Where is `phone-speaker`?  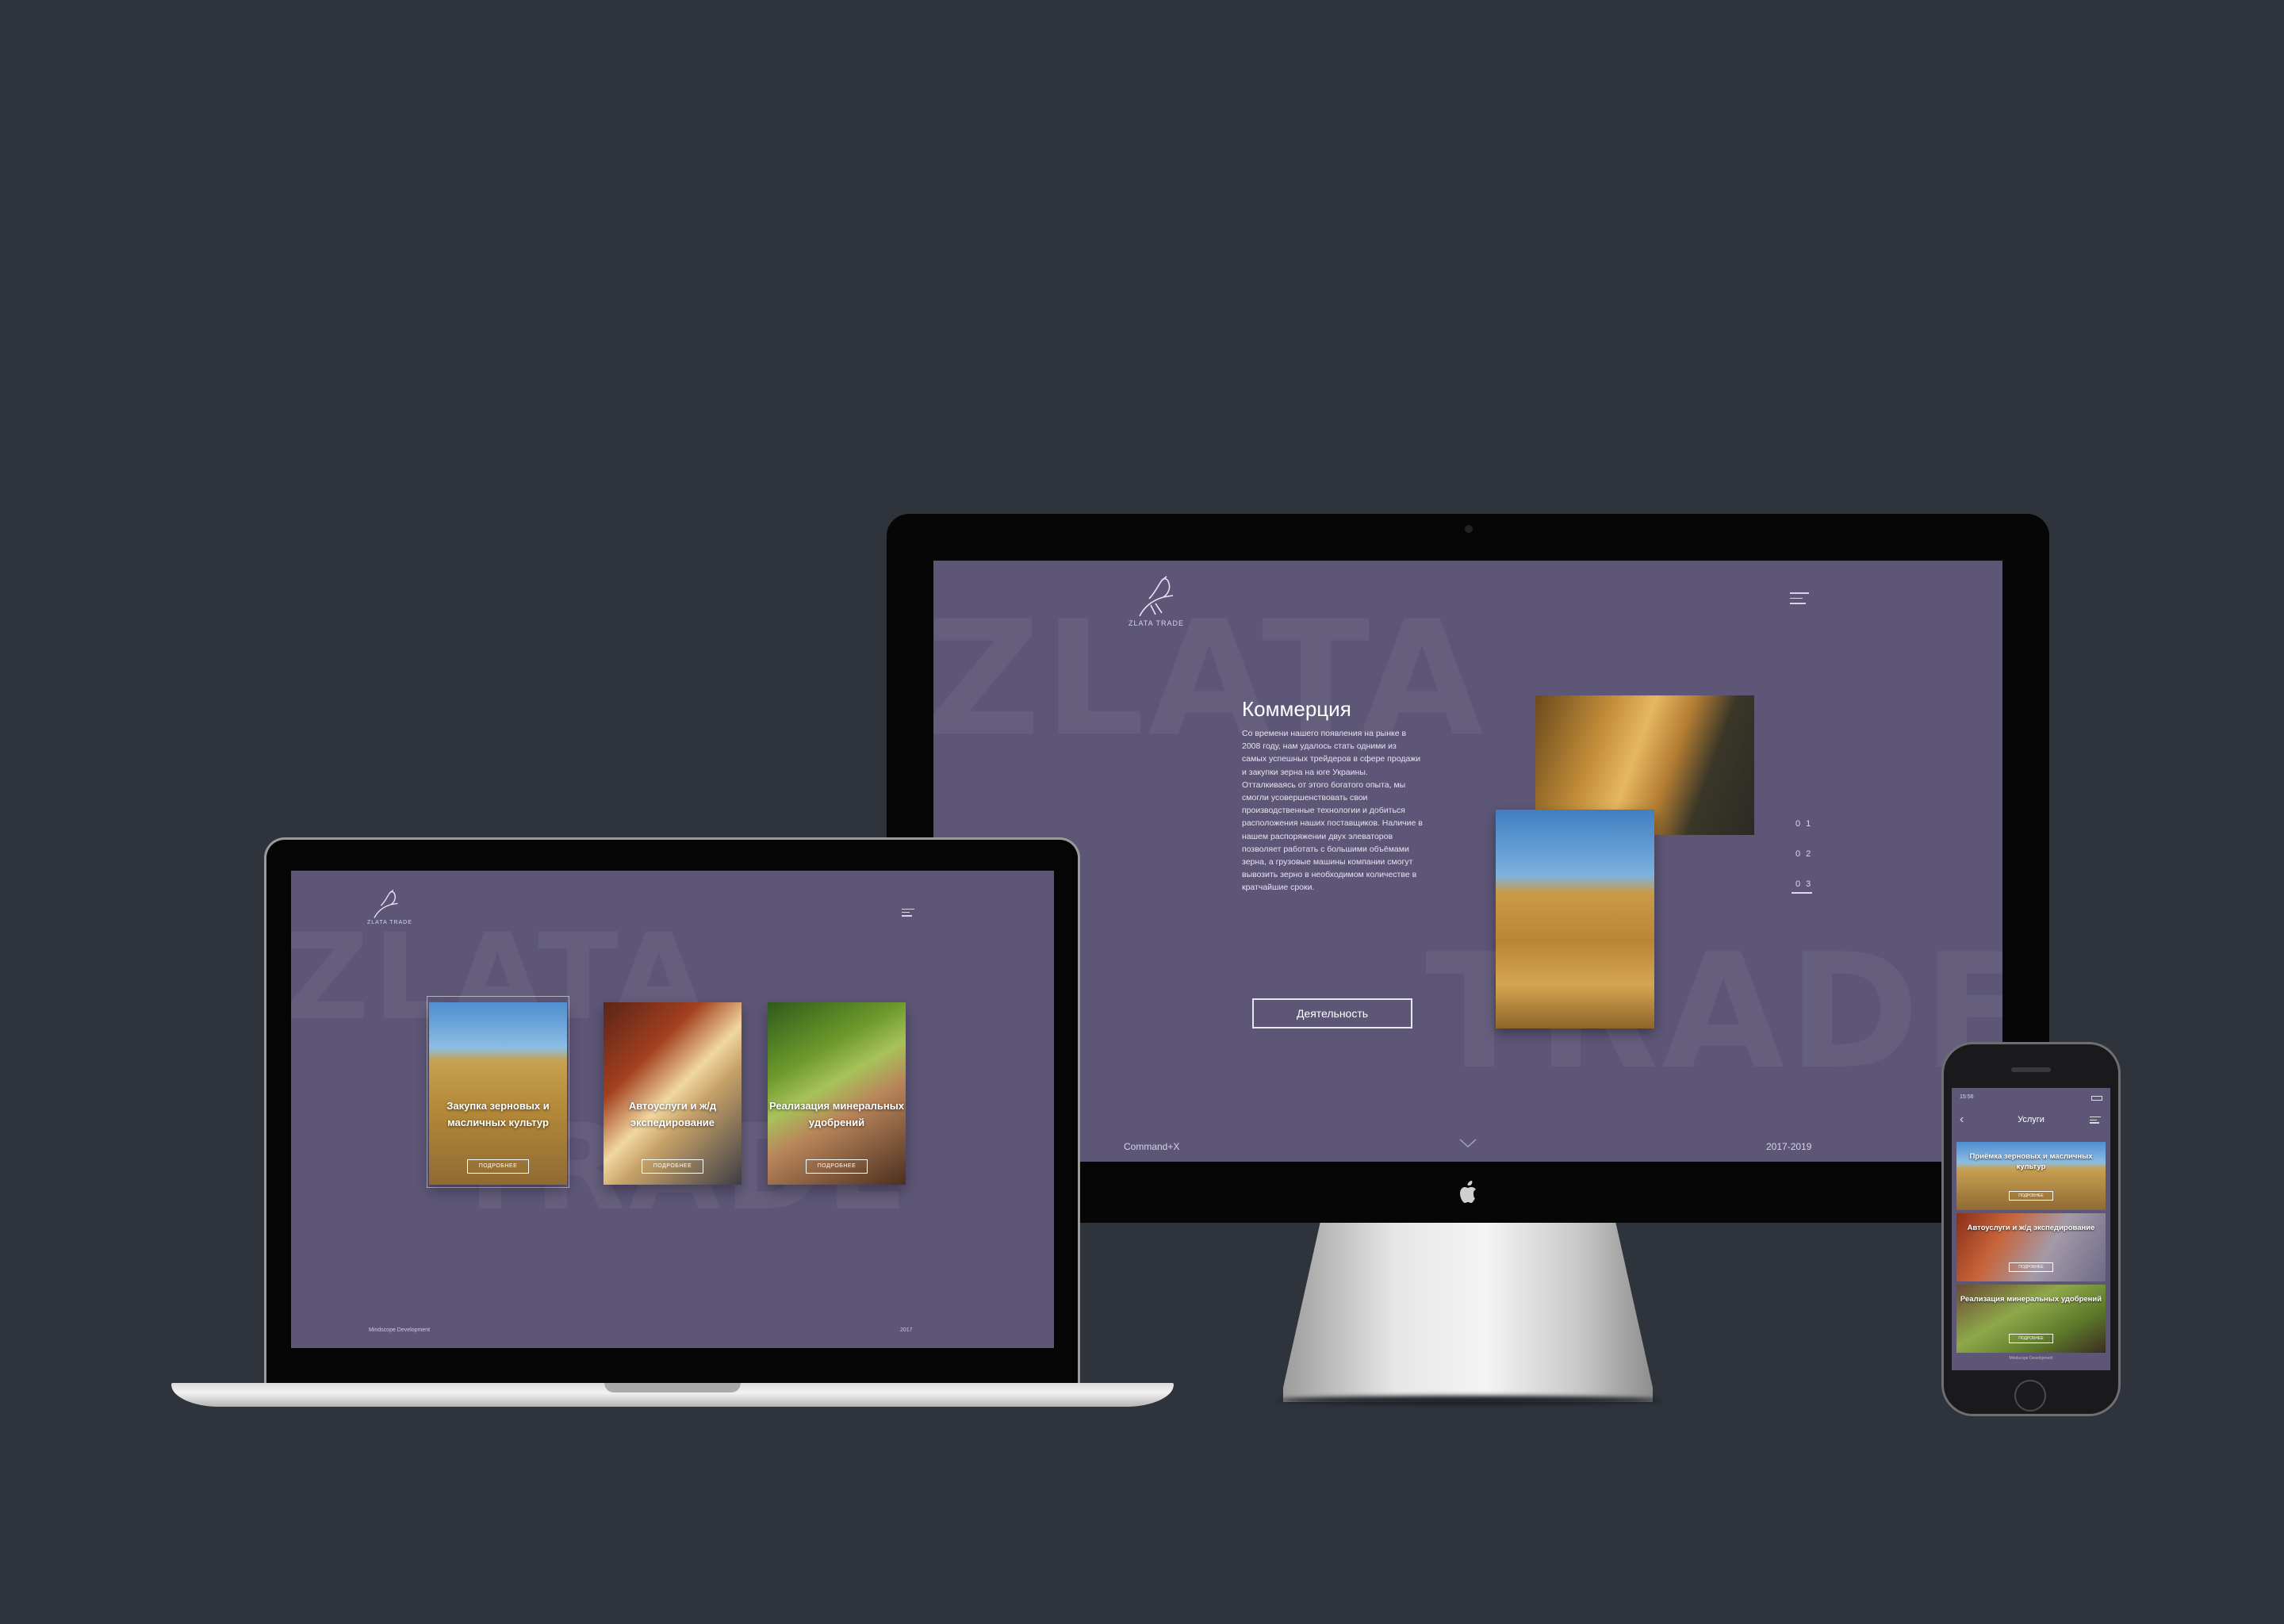 phone-speaker is located at coordinates (2031, 1069).